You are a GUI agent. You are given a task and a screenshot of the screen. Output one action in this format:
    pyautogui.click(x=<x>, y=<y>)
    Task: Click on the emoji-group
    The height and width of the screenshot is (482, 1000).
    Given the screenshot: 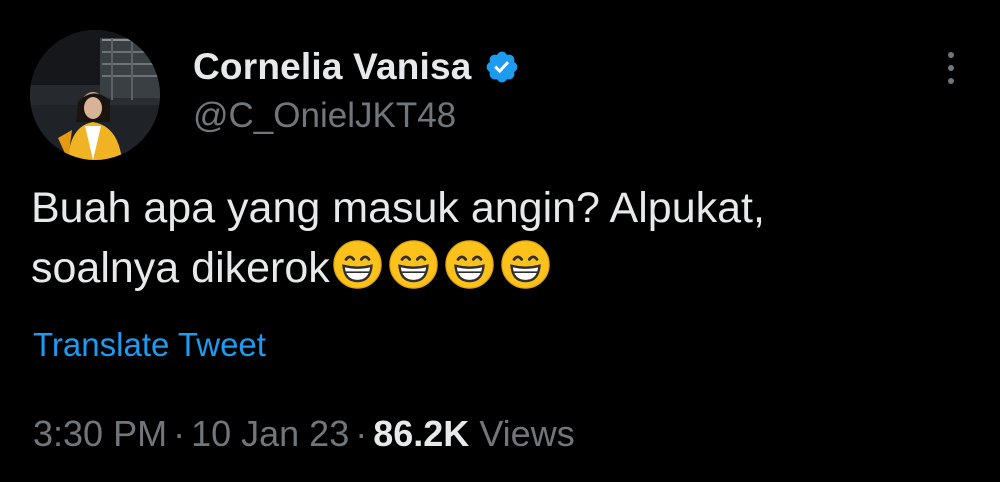 What is the action you would take?
    pyautogui.click(x=444, y=264)
    